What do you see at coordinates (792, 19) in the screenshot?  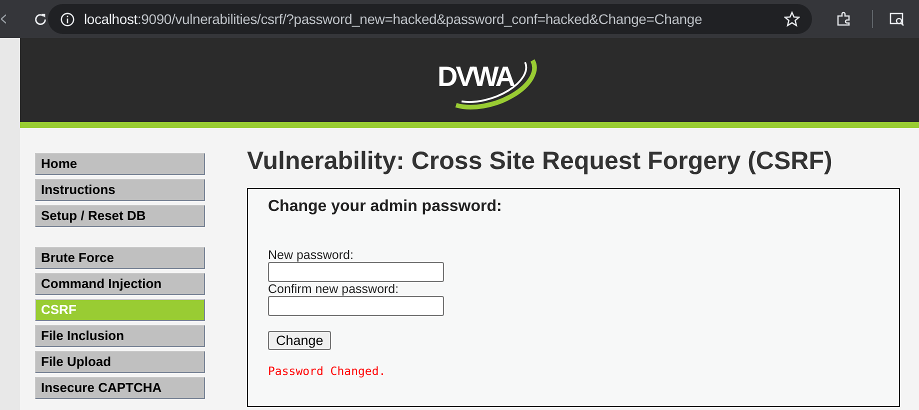 I see `star-icon` at bounding box center [792, 19].